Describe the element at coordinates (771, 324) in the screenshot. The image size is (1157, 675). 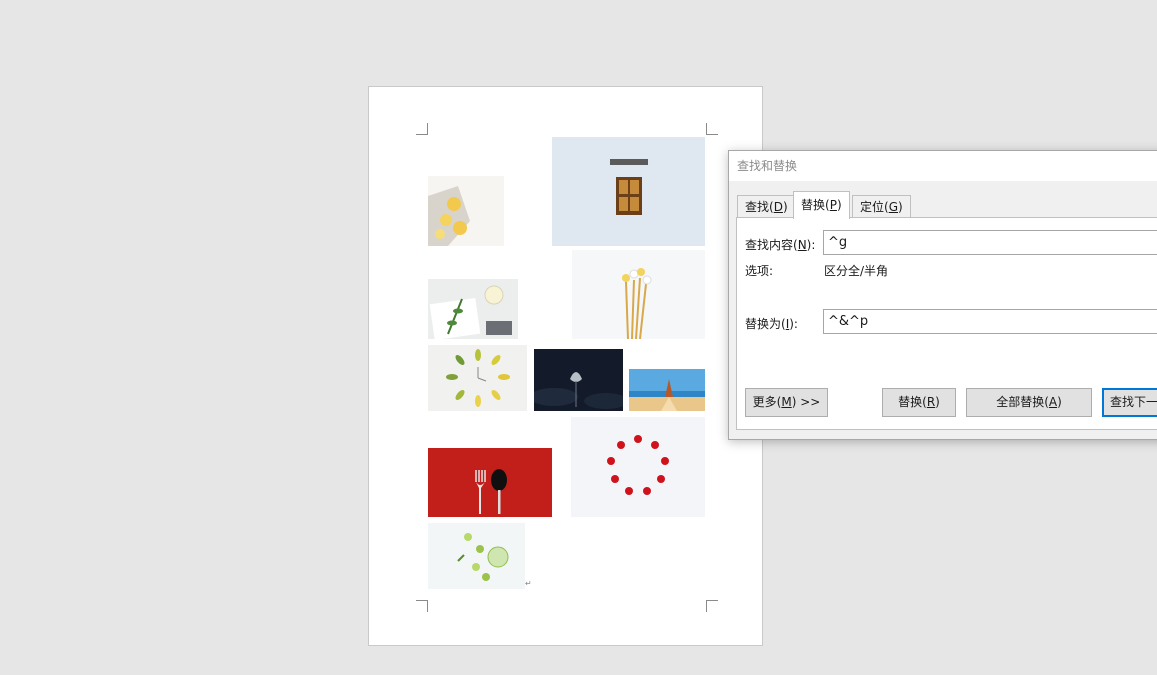
I see `replace-with-label: 替换为(I):` at that location.